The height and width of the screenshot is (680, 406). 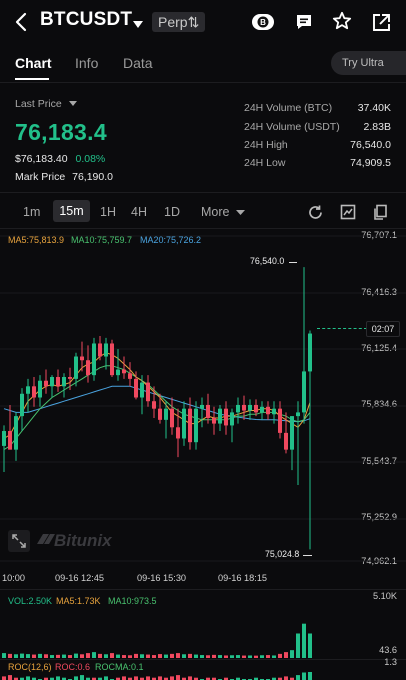 I want to click on contract-type-badge: Perp⇅, so click(x=179, y=22).